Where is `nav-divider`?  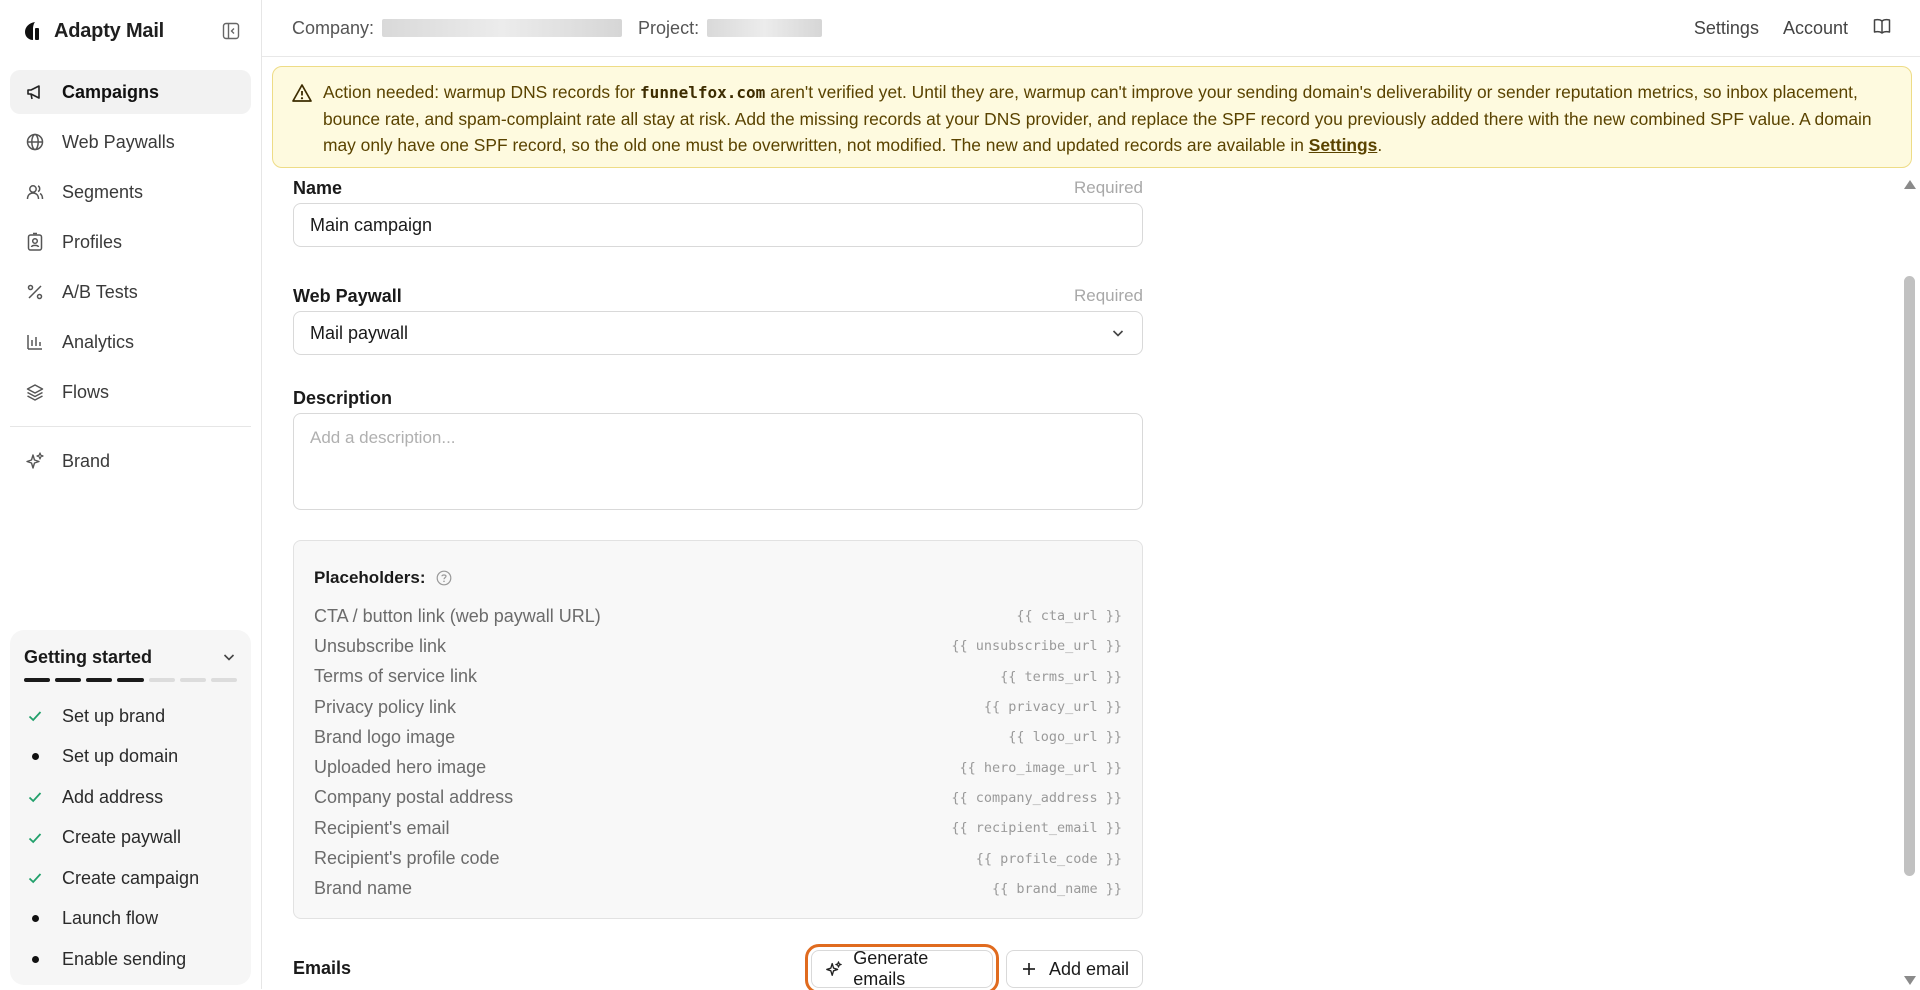 nav-divider is located at coordinates (130, 426).